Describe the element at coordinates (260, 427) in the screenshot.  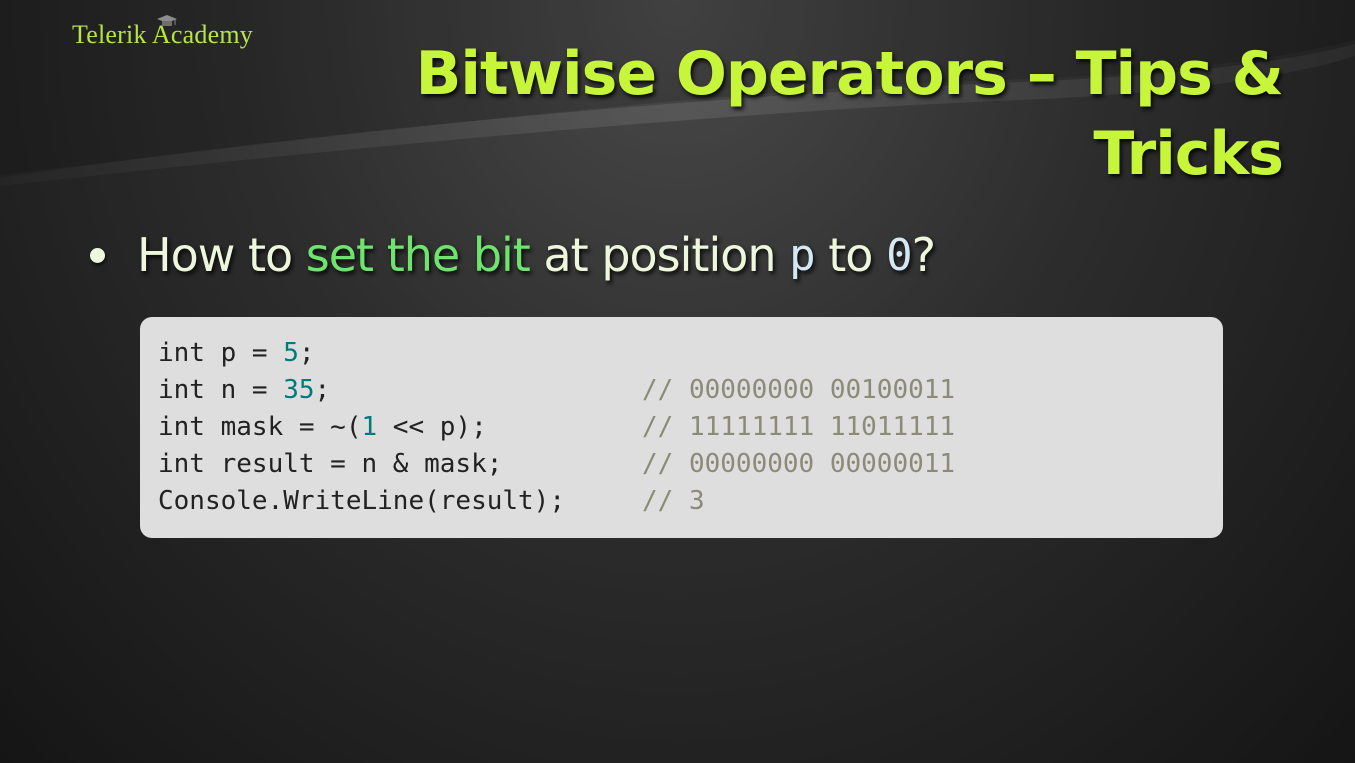
I see `code-text: int mask = ~(` at that location.